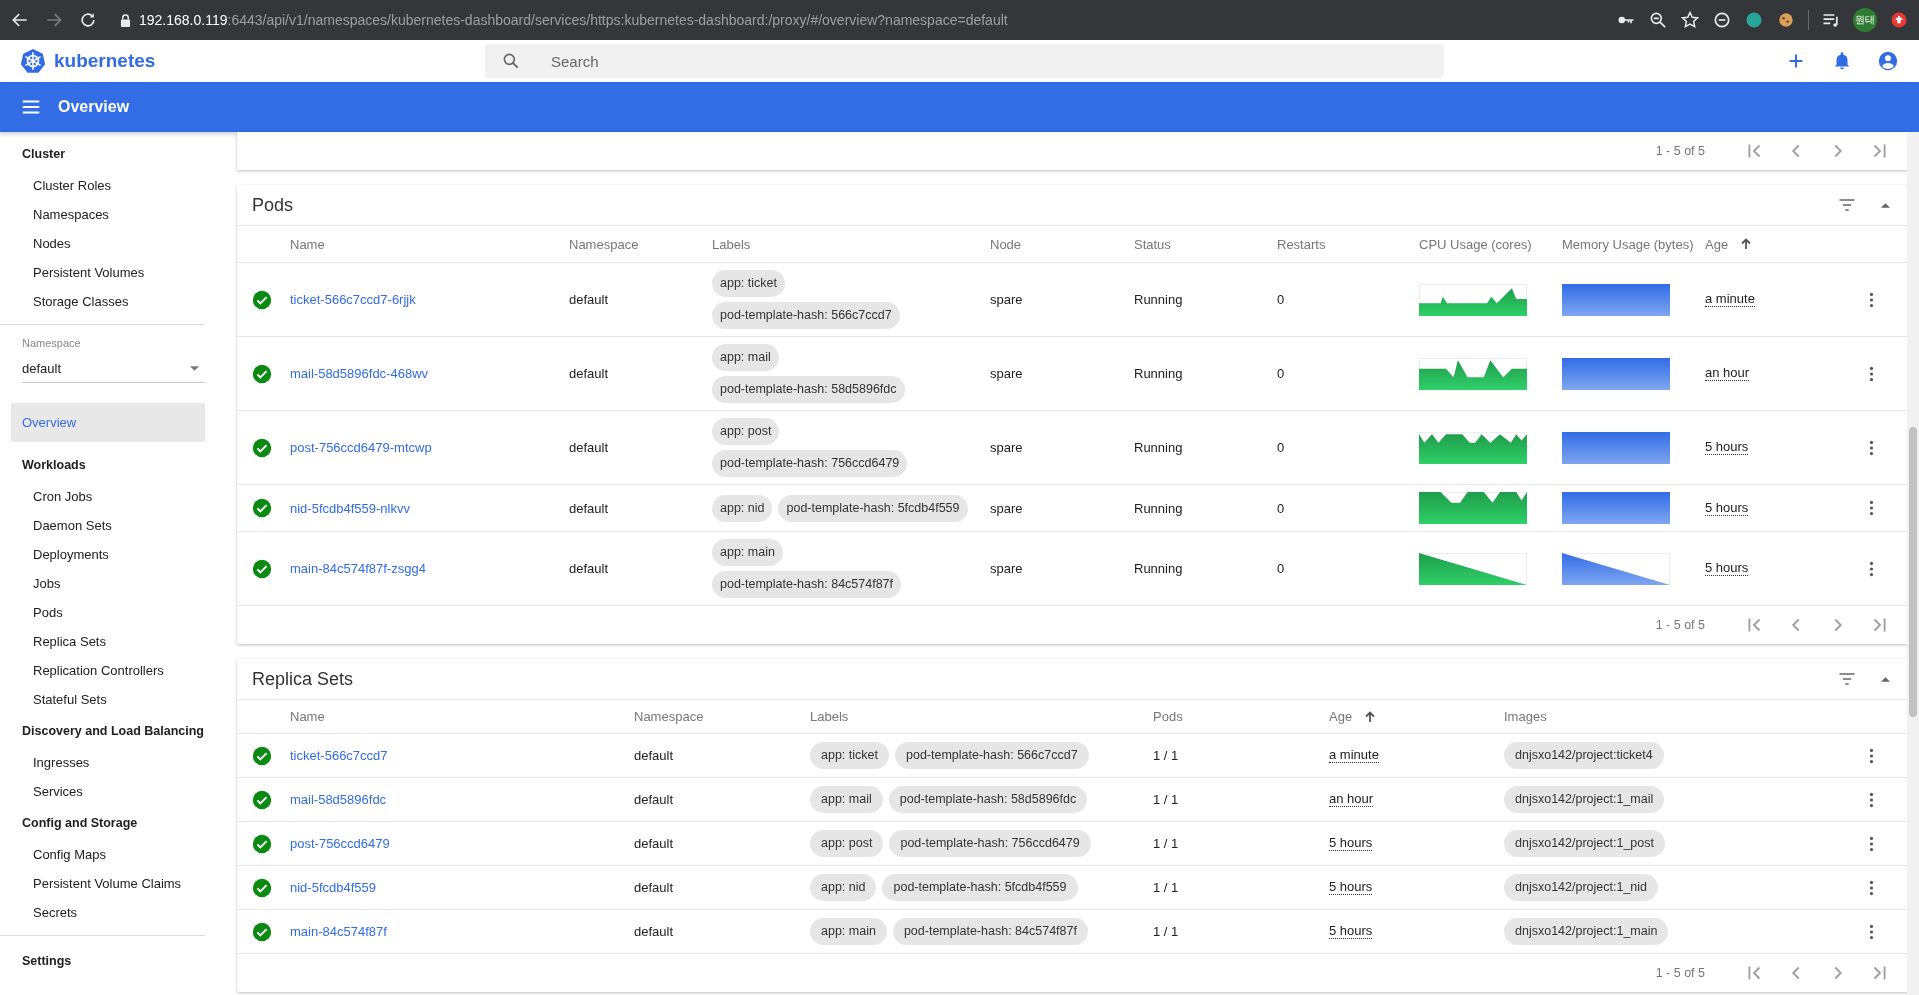  What do you see at coordinates (102, 731) in the screenshot?
I see `sidebar-item: Discovery and Load Balancing` at bounding box center [102, 731].